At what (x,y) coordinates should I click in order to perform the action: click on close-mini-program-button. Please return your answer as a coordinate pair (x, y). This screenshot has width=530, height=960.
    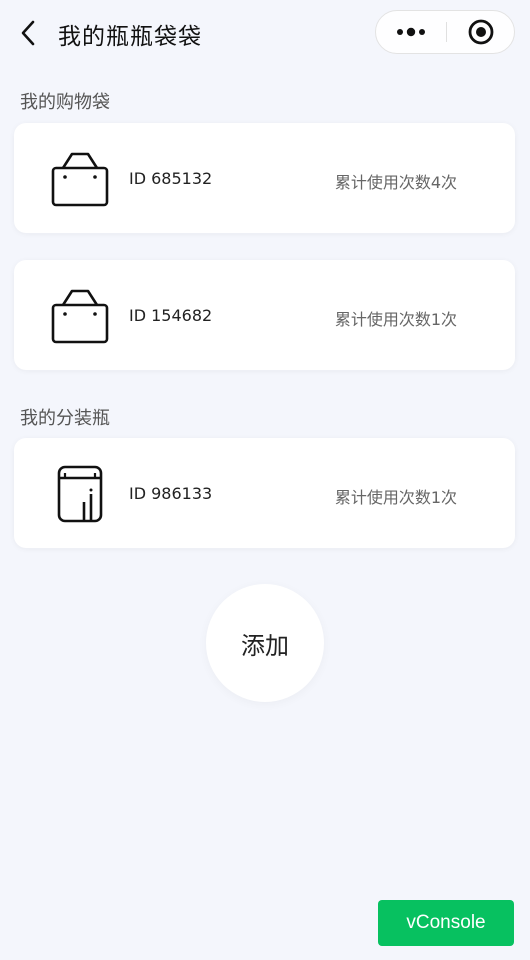
    Looking at the image, I should click on (481, 32).